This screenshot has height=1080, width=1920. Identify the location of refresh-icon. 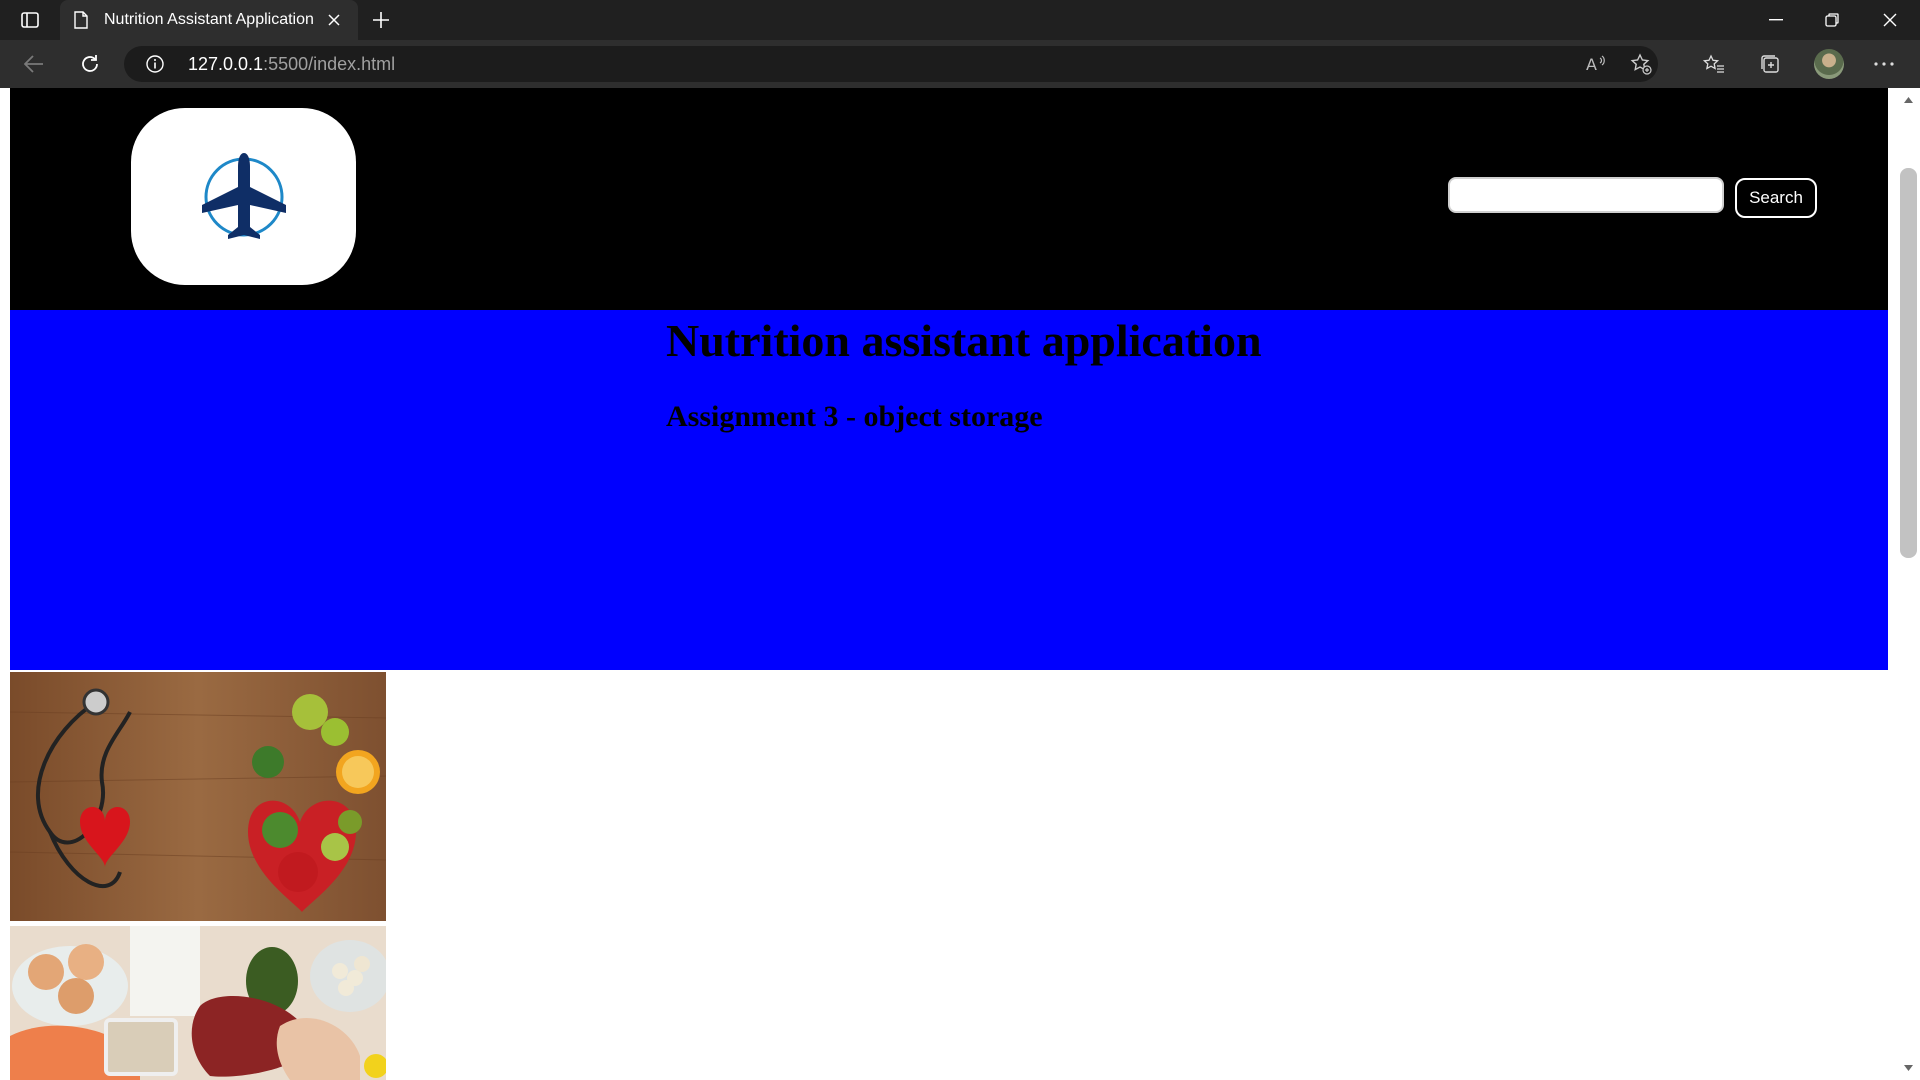
(90, 64).